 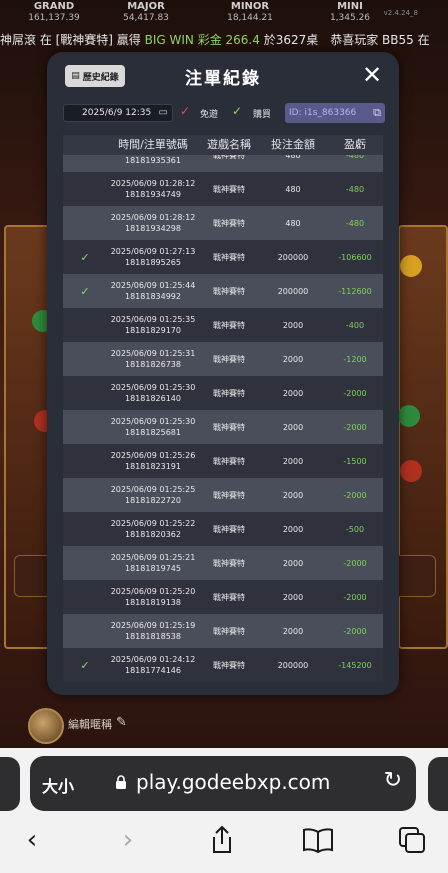 I want to click on share-icon, so click(x=222, y=840).